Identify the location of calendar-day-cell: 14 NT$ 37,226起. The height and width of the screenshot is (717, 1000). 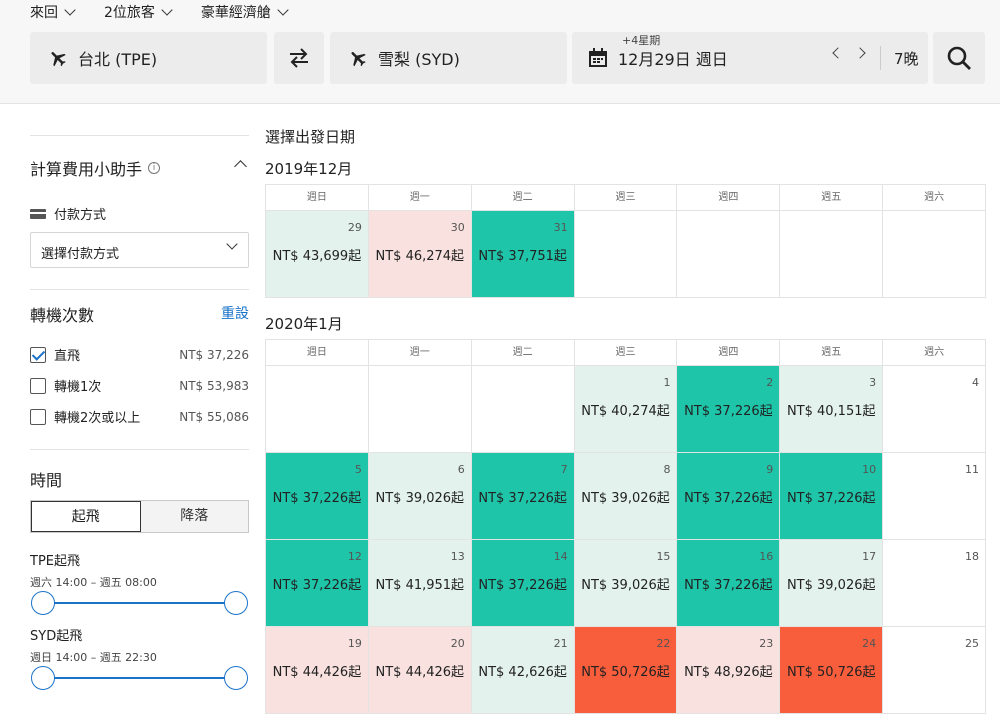
(523, 583).